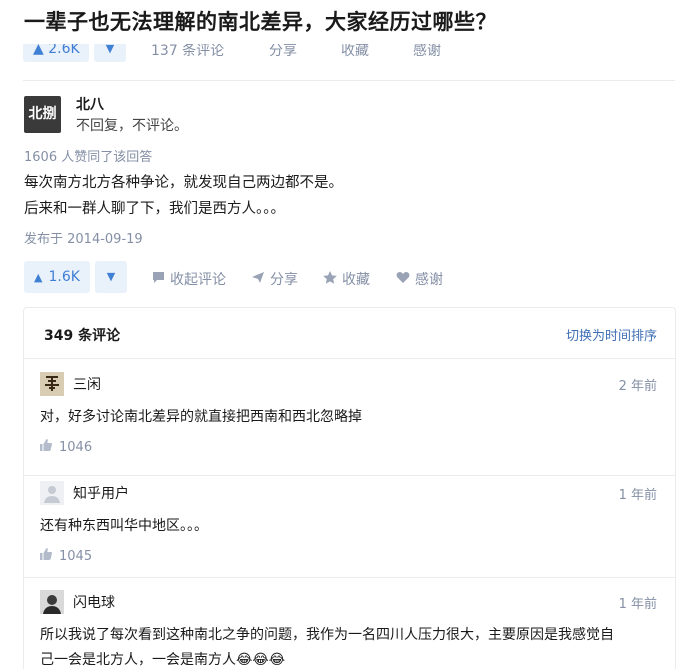  Describe the element at coordinates (101, 493) in the screenshot. I see `commenter-name: 知乎用户` at that location.